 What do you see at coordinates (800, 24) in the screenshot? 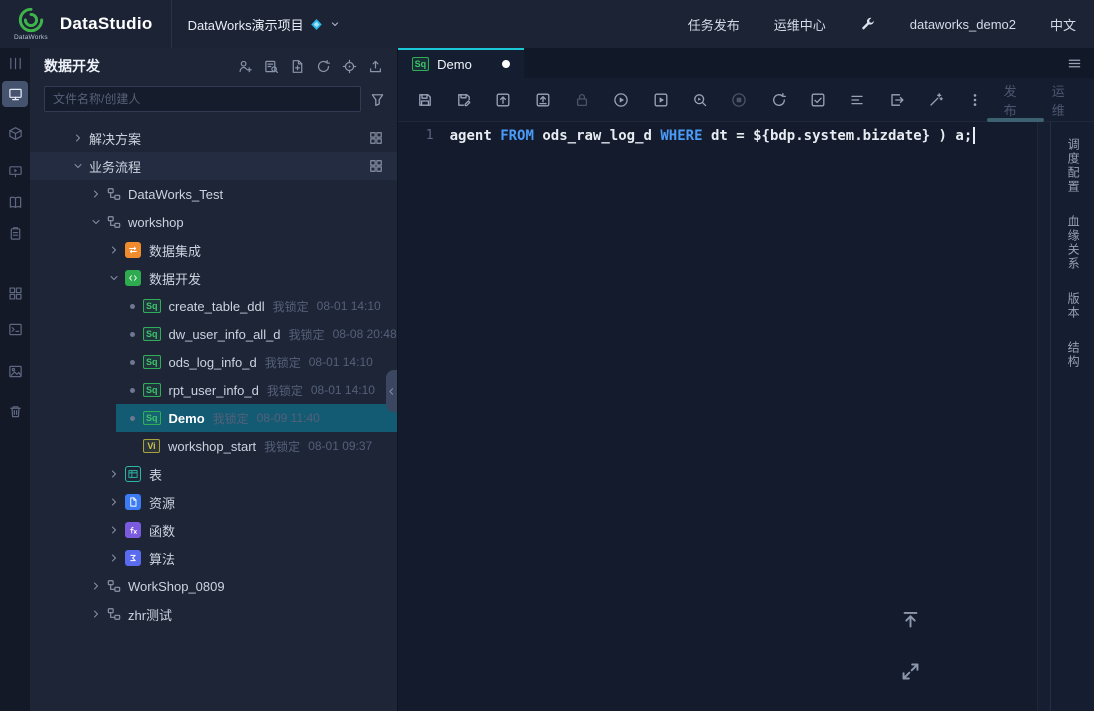
I see `nav-ops-center: 运维中心` at bounding box center [800, 24].